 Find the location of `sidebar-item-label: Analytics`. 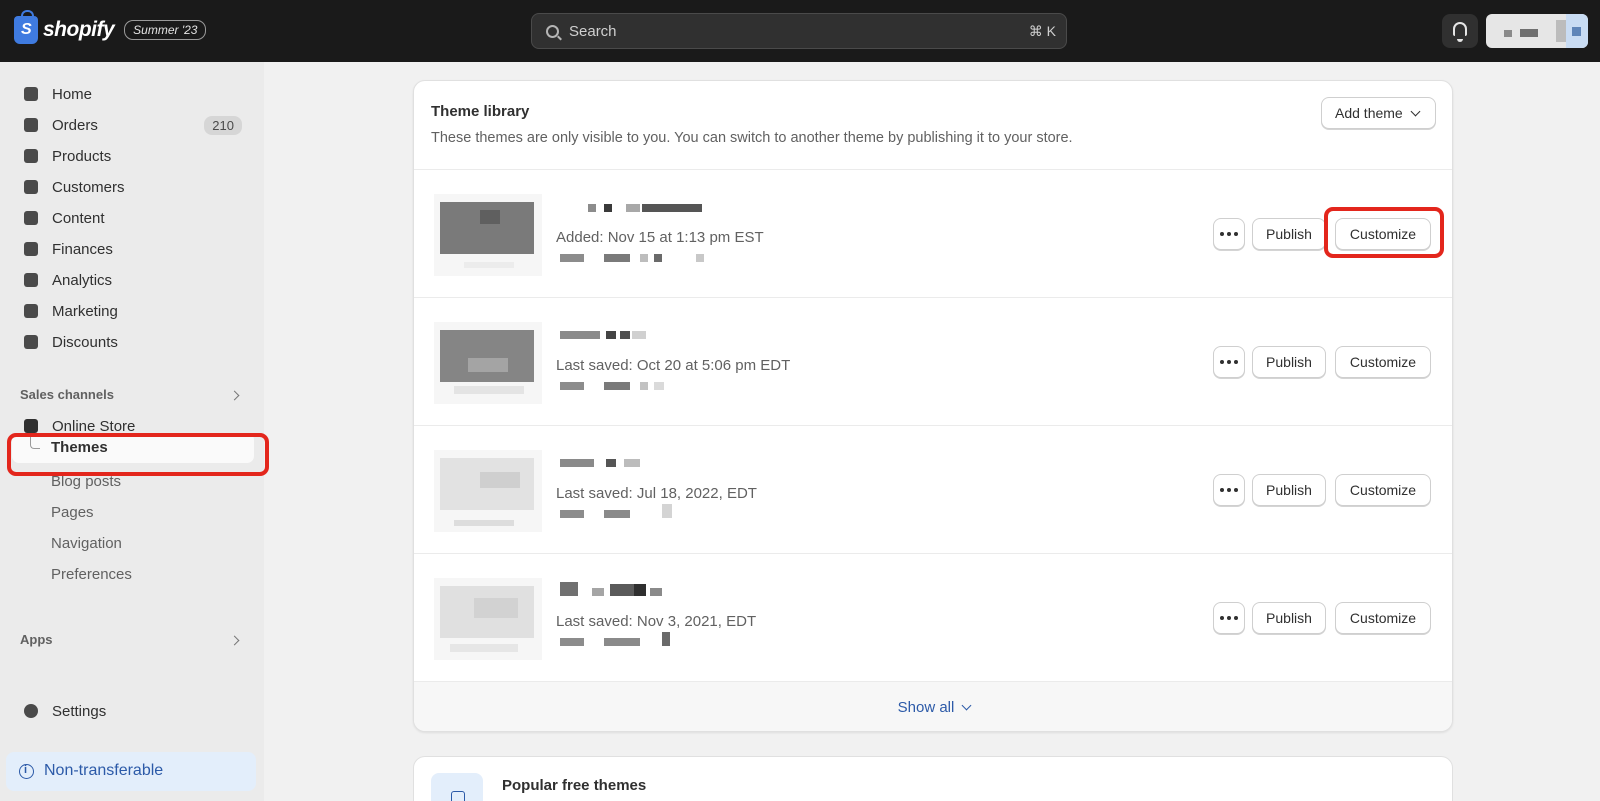

sidebar-item-label: Analytics is located at coordinates (82, 280).